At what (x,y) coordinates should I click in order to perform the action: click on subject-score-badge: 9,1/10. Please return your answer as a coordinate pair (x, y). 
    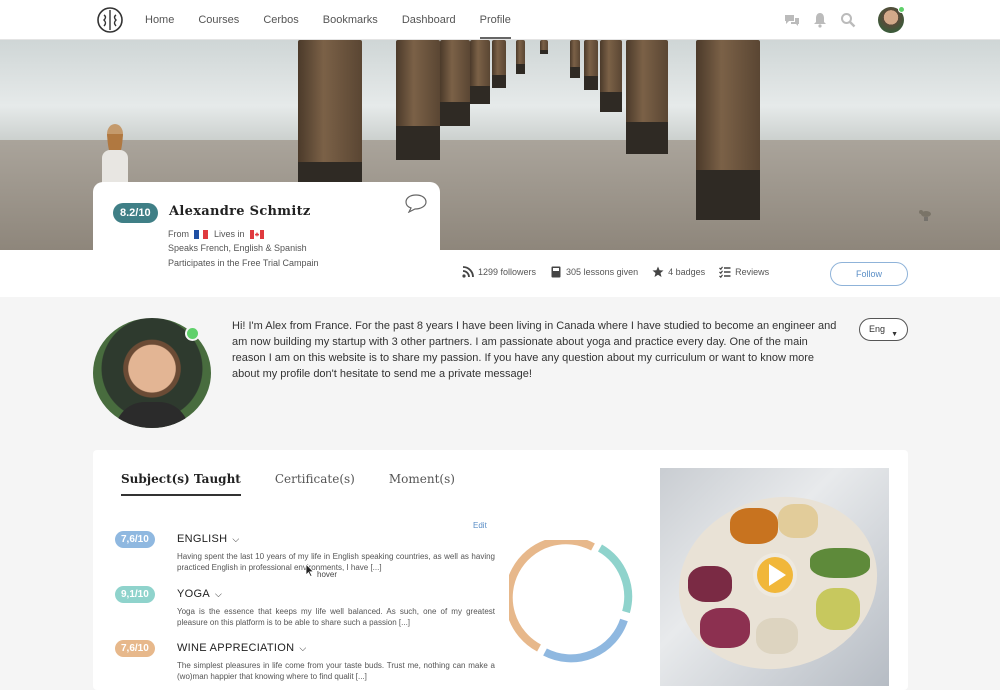
    Looking at the image, I should click on (135, 594).